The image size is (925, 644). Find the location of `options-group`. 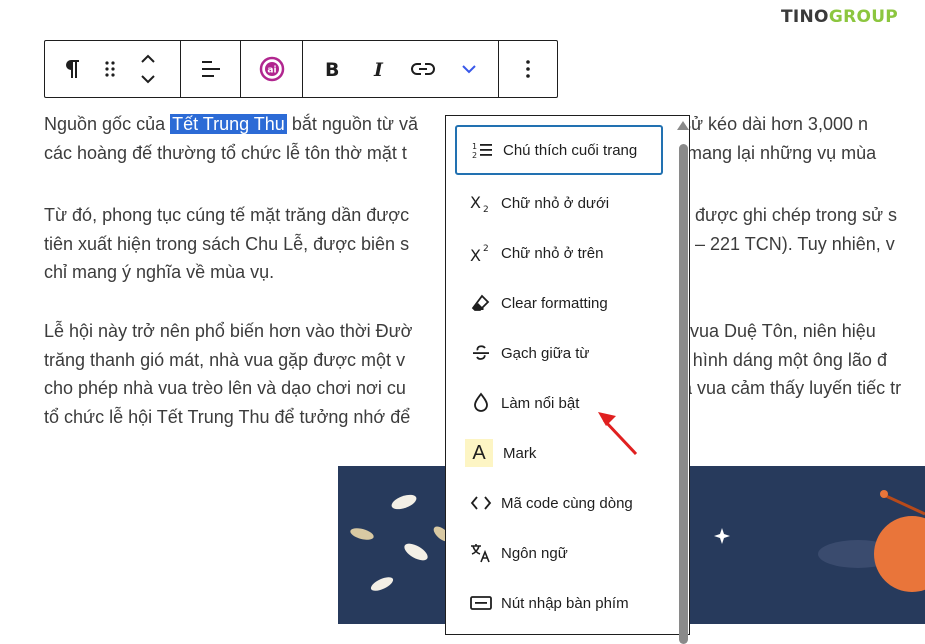

options-group is located at coordinates (528, 69).